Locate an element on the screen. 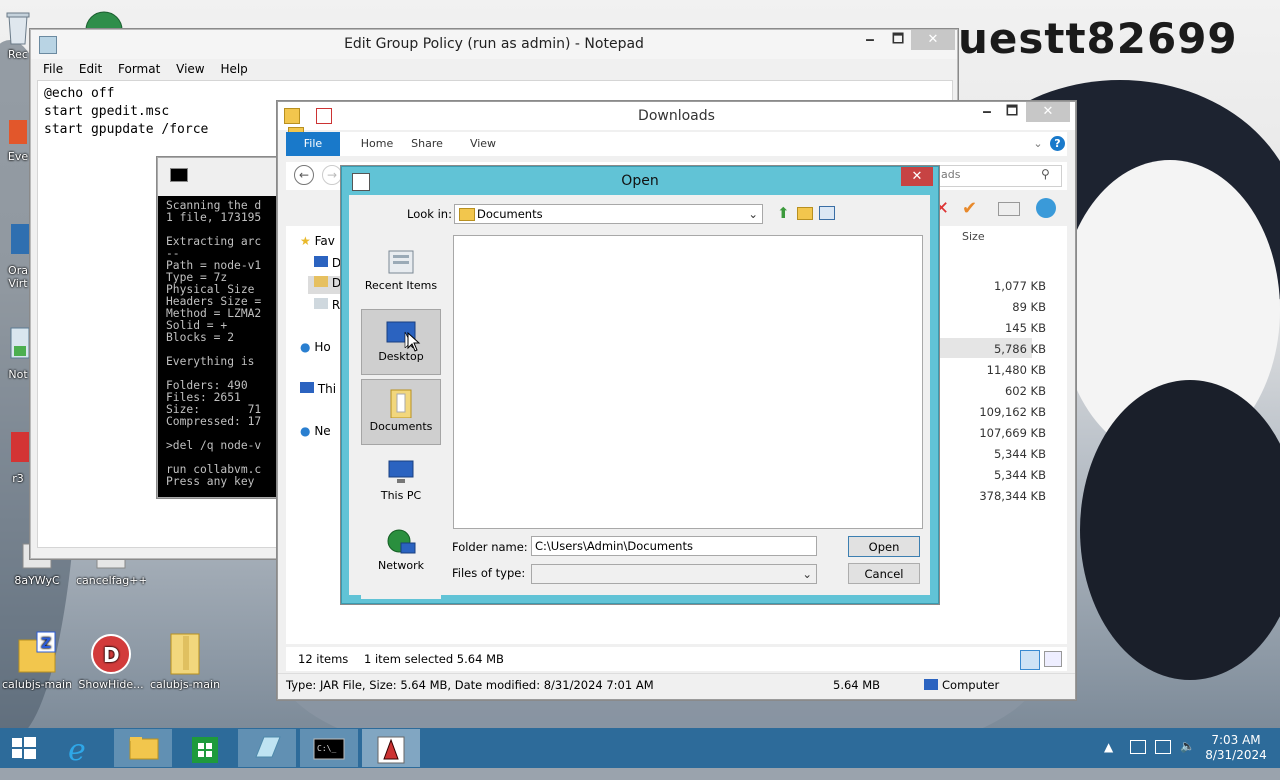 Image resolution: width=1280 pixels, height=780 pixels. homegroup-icon: ● is located at coordinates (305, 347).